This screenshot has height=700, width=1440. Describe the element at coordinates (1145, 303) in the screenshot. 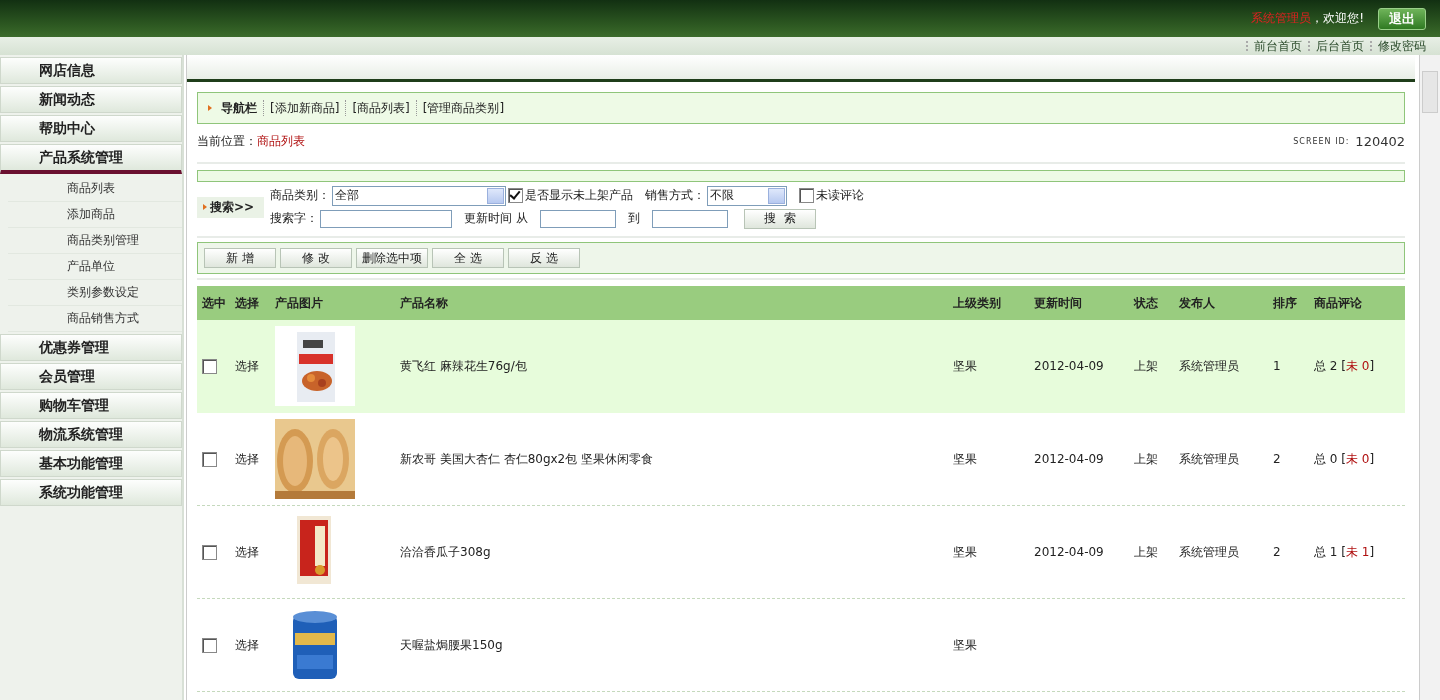

I see `column-header: 状态` at that location.